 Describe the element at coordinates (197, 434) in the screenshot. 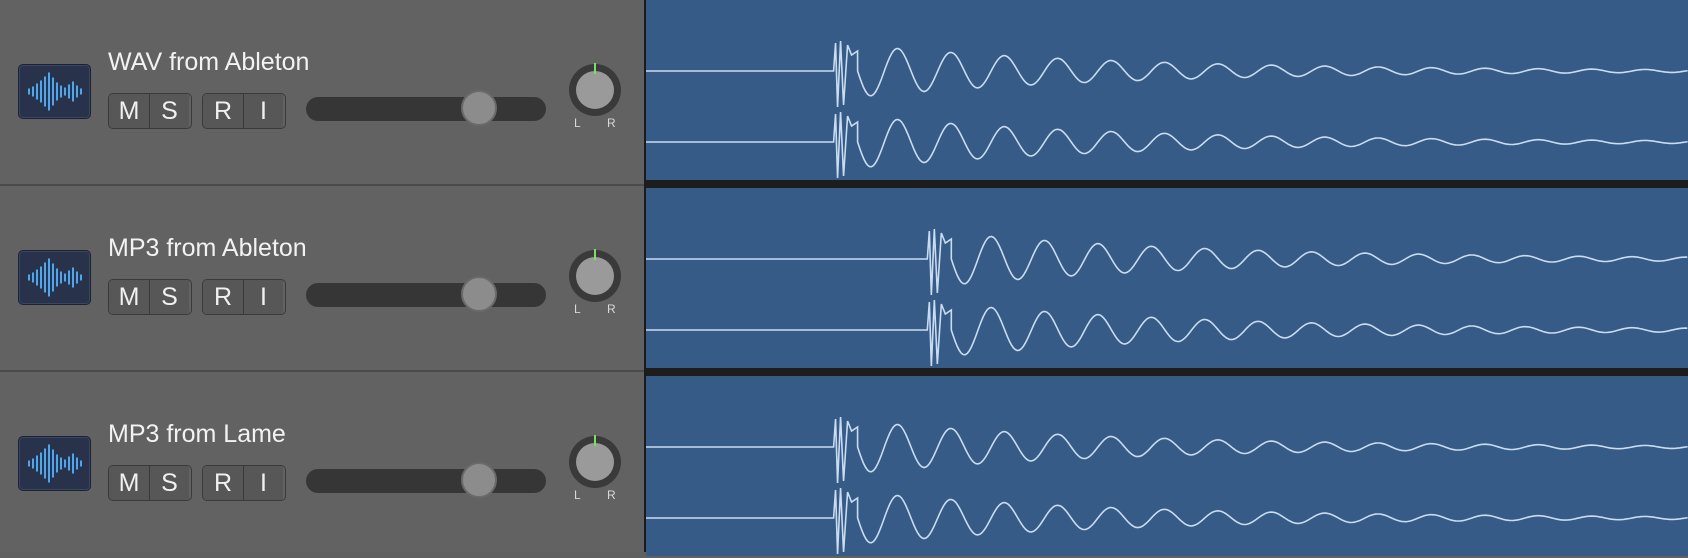

I see `track-name: MP3 from Lame` at that location.